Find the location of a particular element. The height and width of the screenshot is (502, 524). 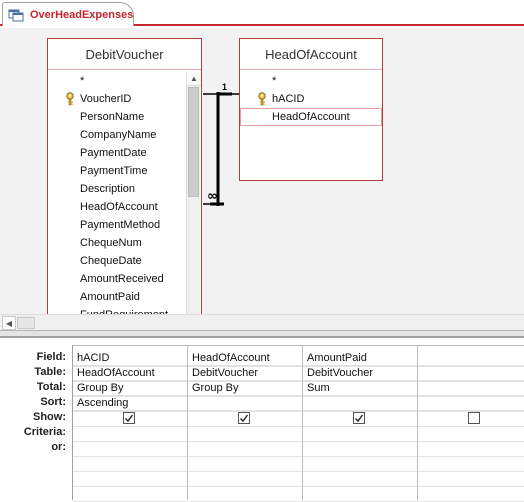

query-grid-total-cell: Sum is located at coordinates (360, 388).